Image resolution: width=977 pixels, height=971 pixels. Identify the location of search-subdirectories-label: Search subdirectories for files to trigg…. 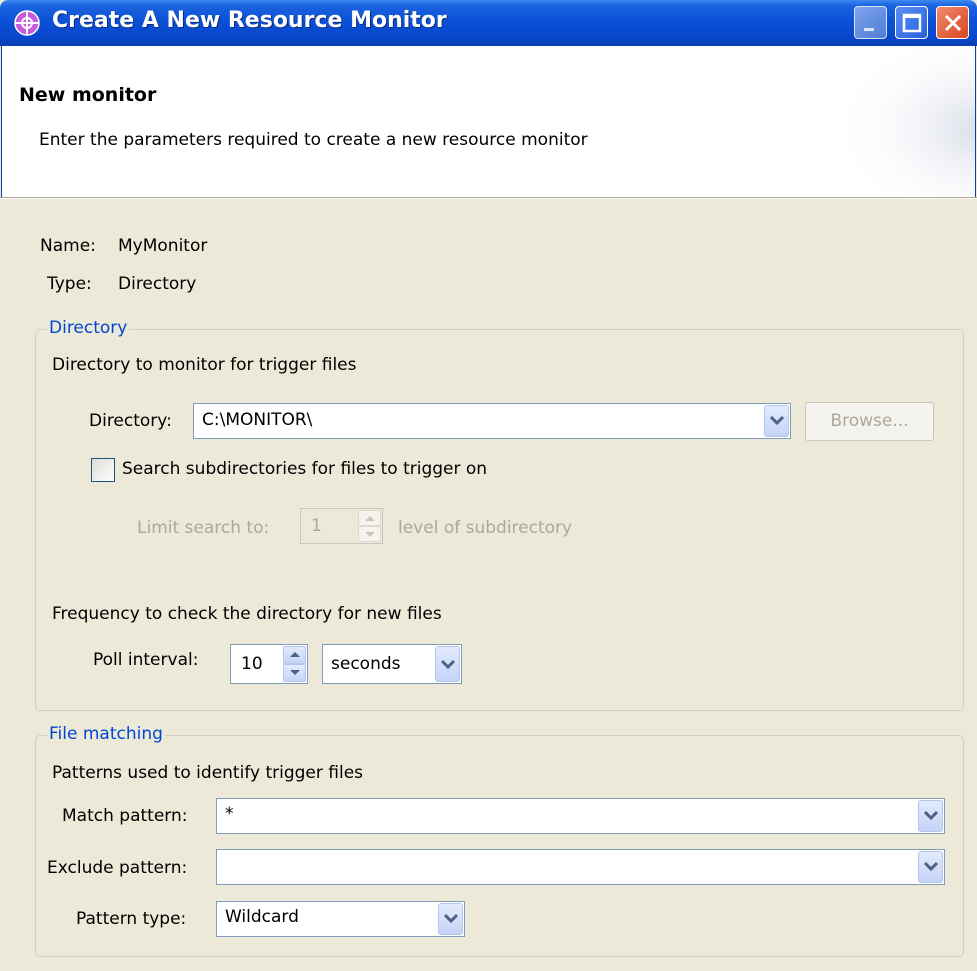
(305, 469).